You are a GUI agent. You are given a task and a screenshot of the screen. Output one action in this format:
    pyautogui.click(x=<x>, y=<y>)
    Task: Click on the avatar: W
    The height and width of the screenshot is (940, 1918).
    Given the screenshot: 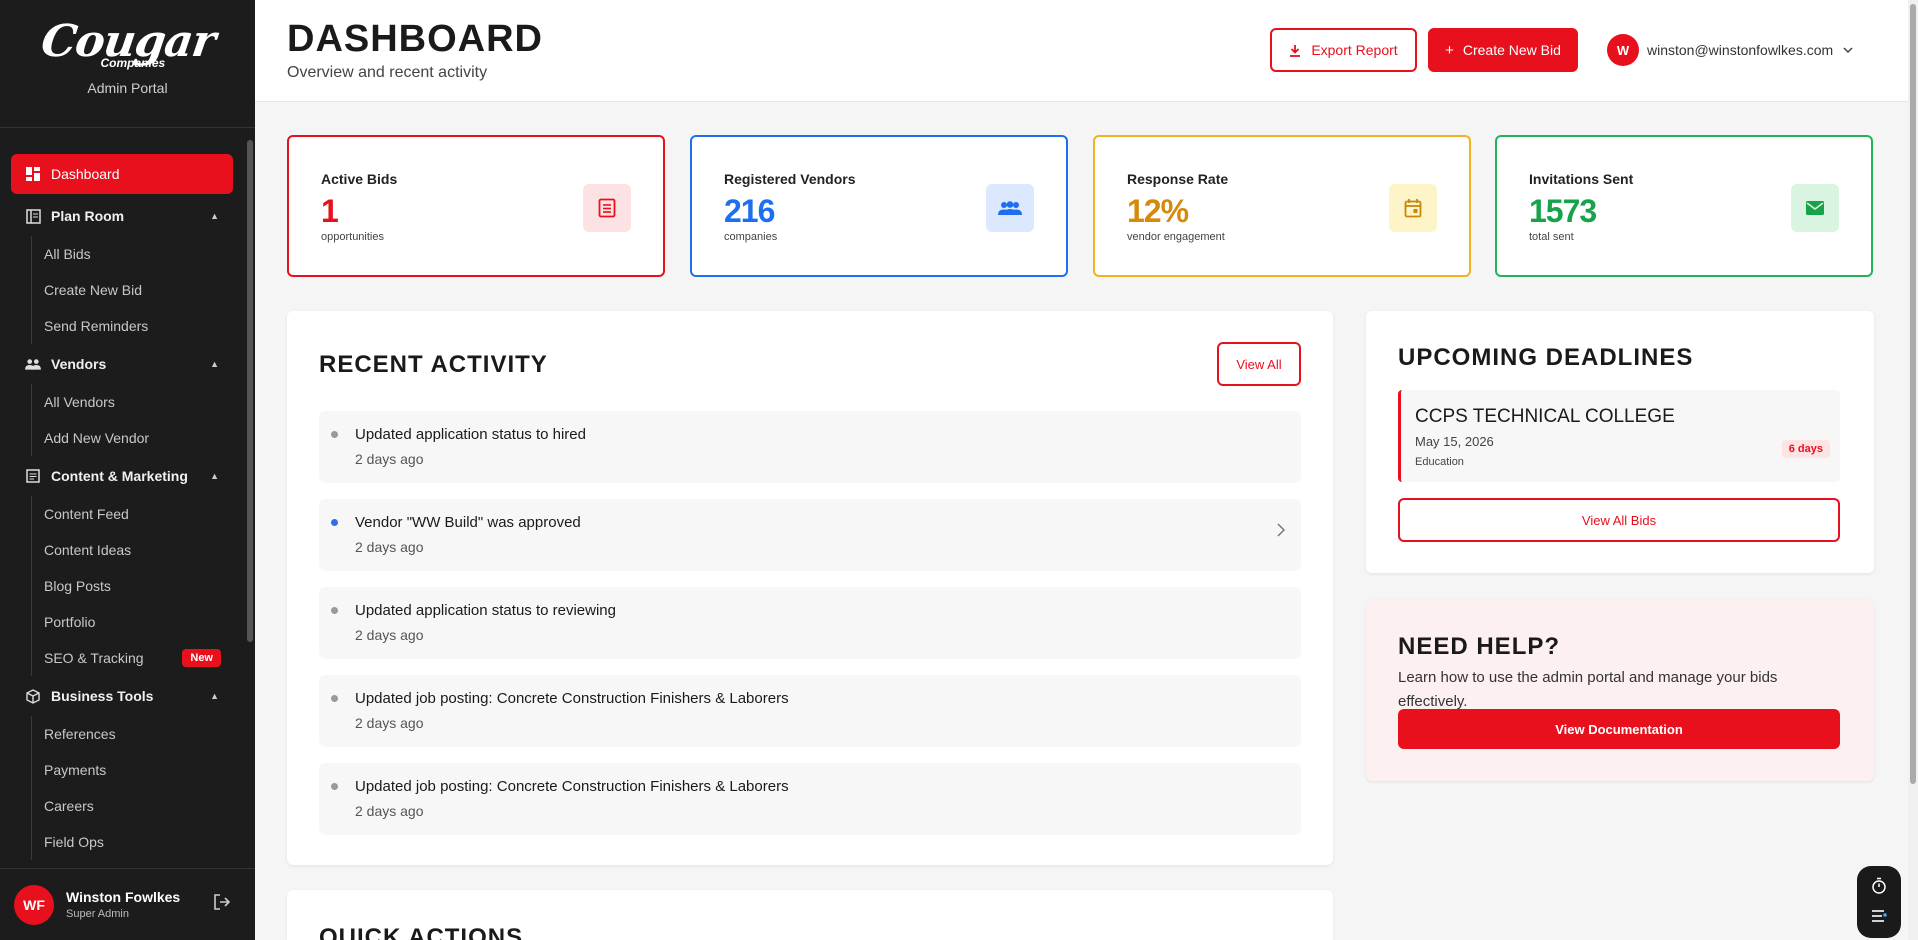 What is the action you would take?
    pyautogui.click(x=1623, y=50)
    